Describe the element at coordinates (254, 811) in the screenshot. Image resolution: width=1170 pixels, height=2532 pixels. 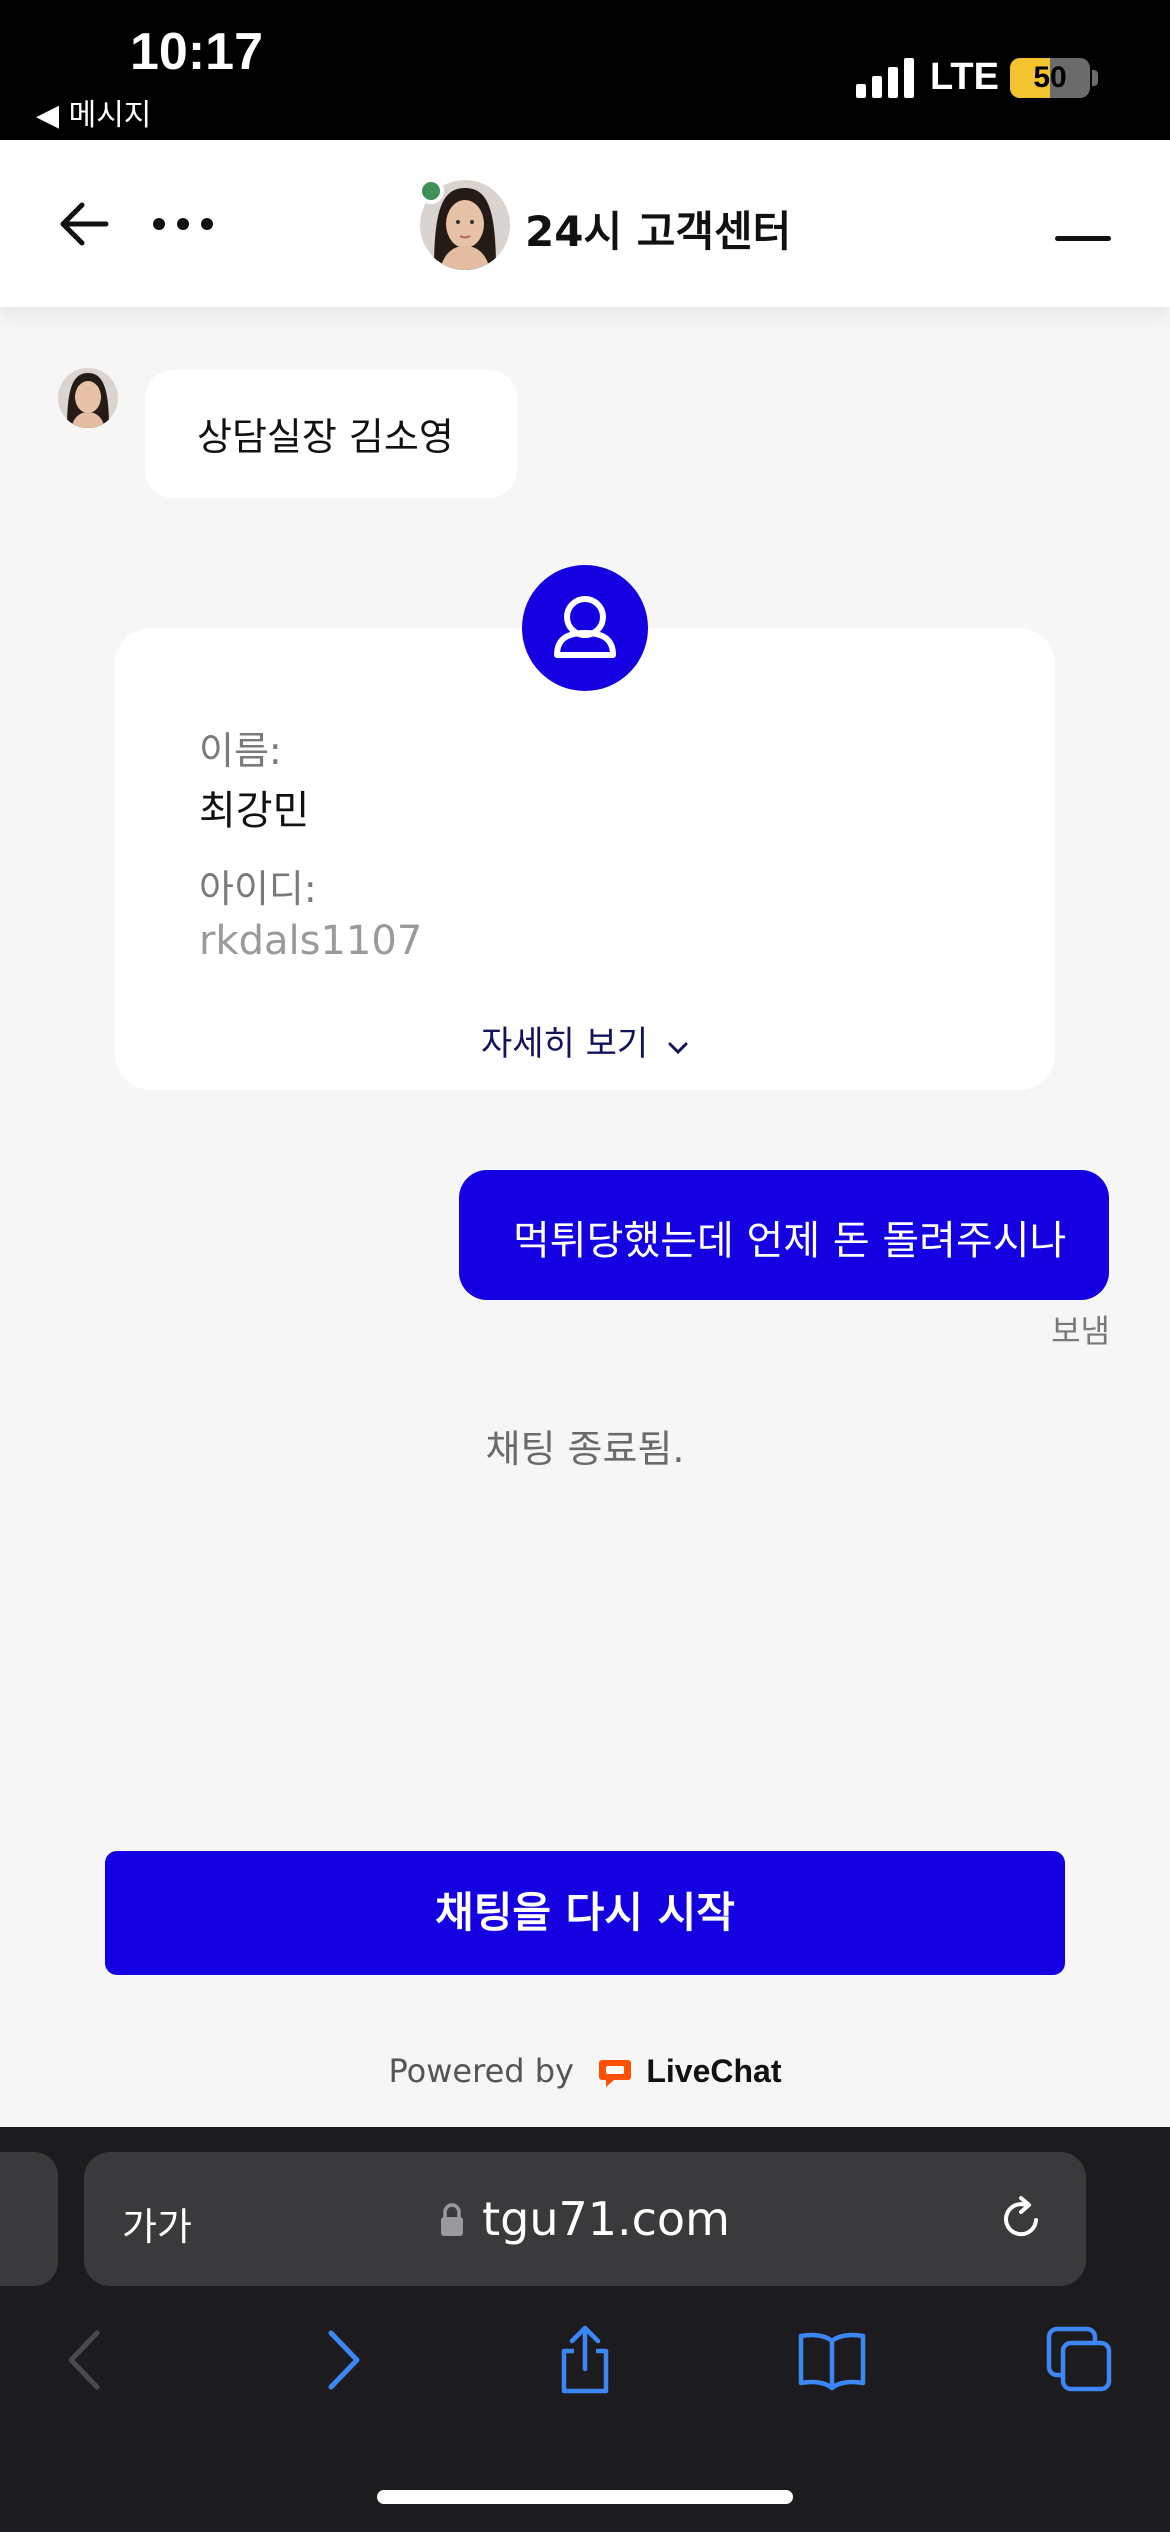
I see `name-value: 최강민` at that location.